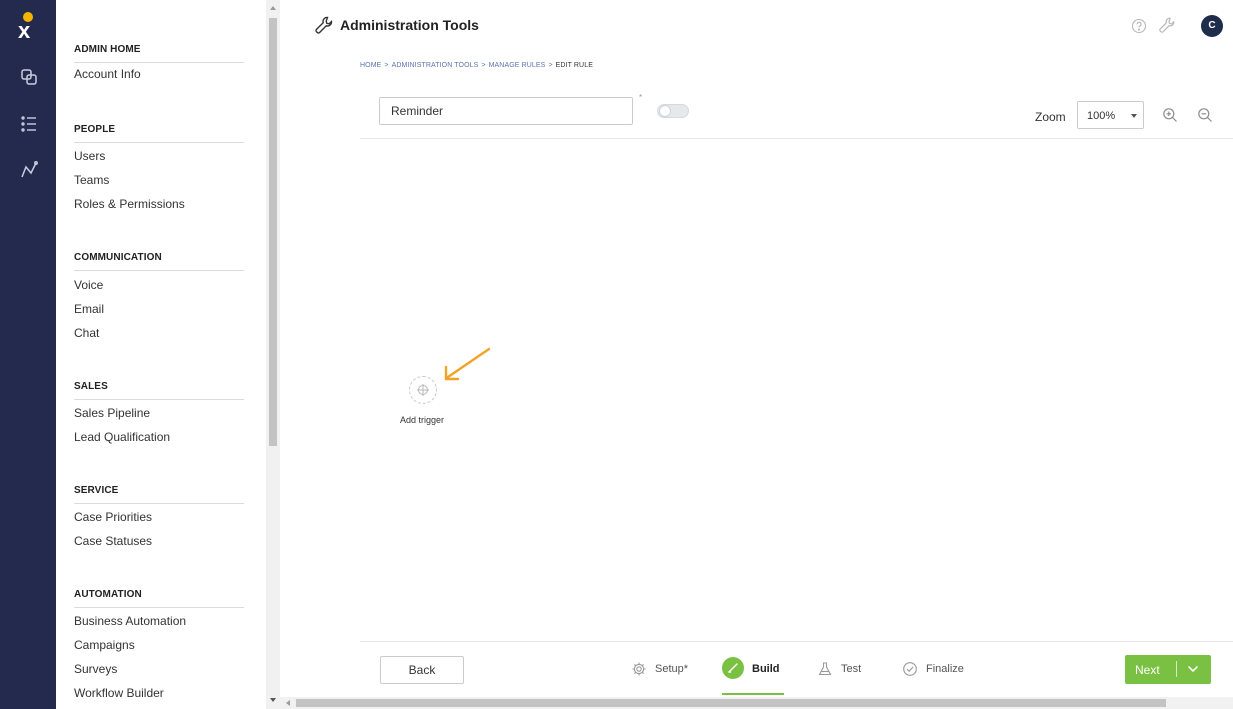 The image size is (1233, 709). What do you see at coordinates (86, 333) in the screenshot?
I see `sidebar-item-chat: Chat` at bounding box center [86, 333].